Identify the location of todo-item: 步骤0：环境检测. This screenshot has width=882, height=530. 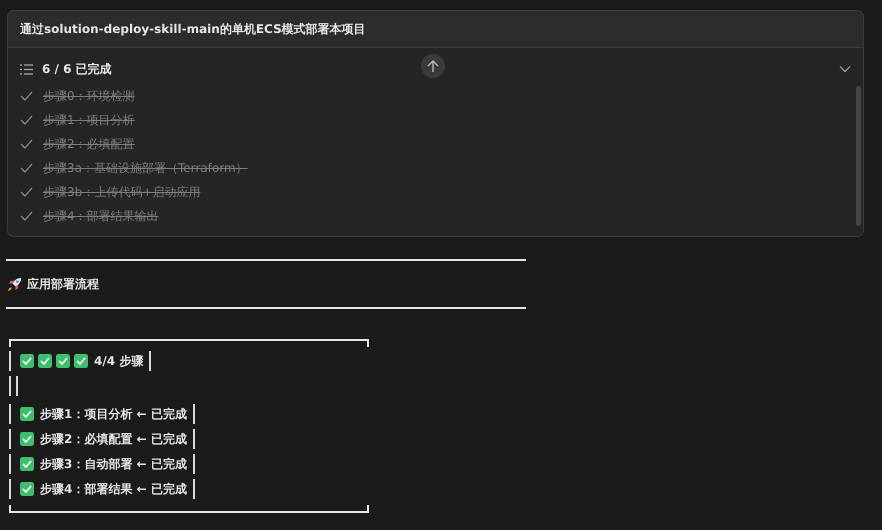
(89, 96).